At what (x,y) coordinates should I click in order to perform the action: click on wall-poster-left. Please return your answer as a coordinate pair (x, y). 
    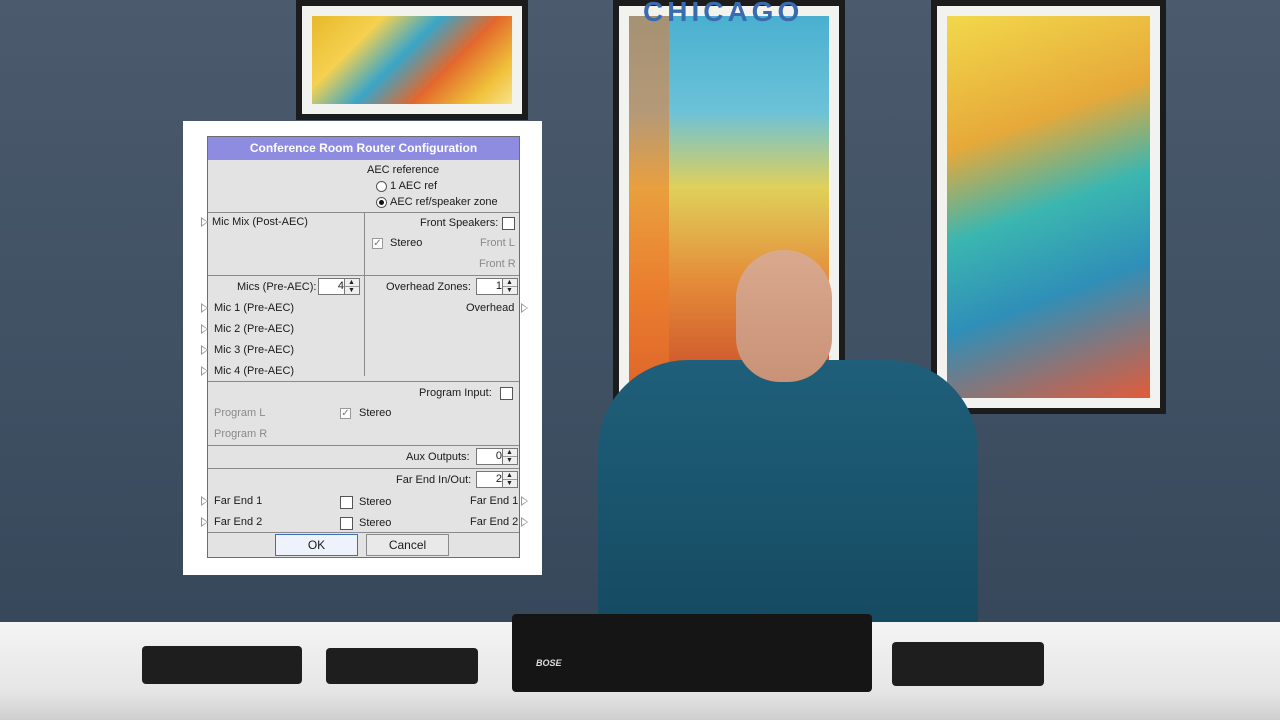
    Looking at the image, I should click on (412, 60).